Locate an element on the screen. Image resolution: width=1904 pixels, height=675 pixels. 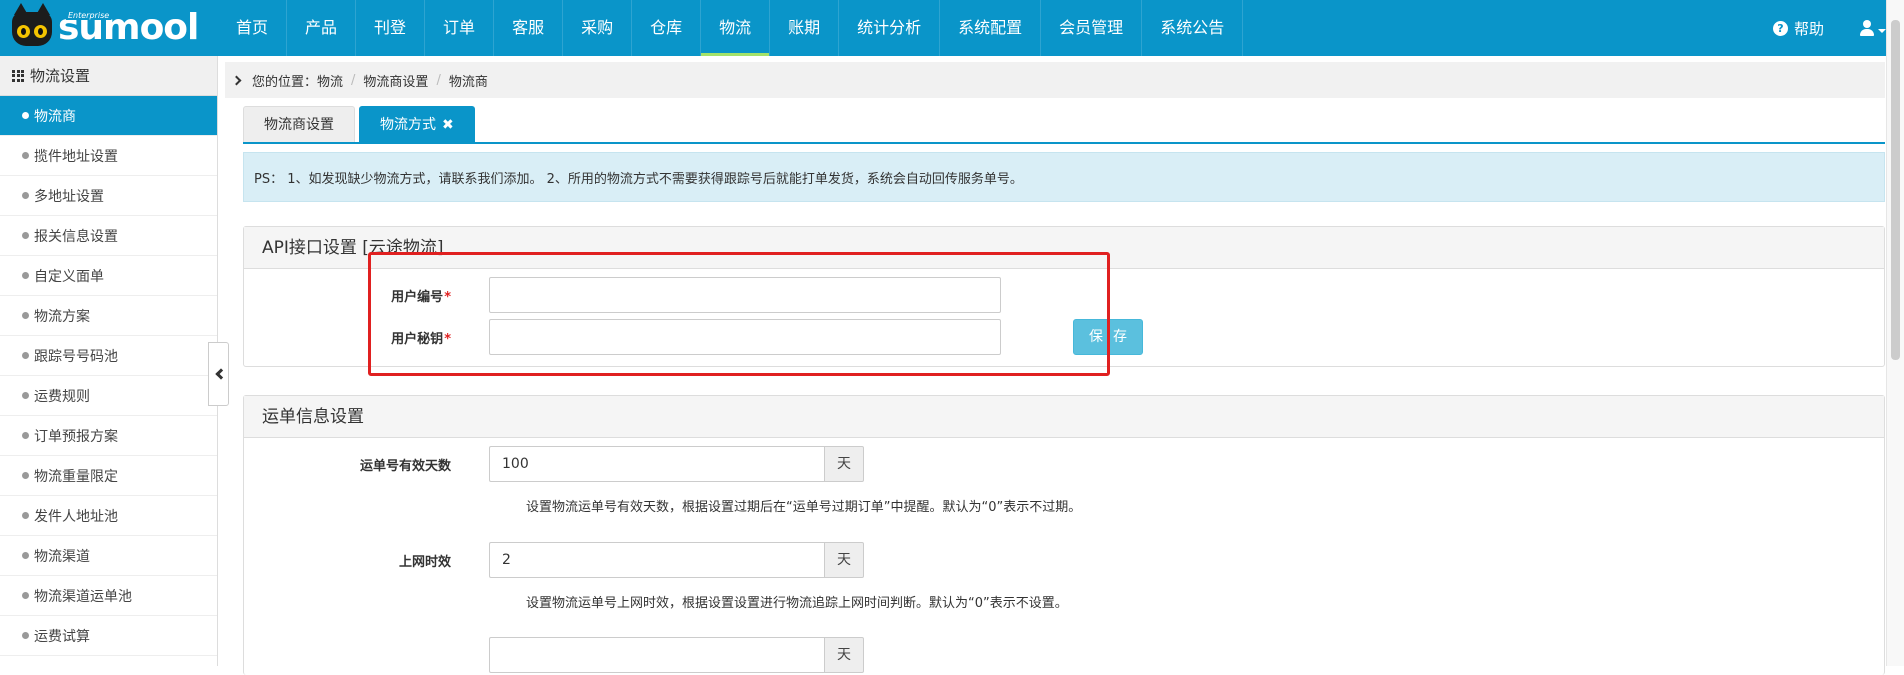
nav-item-logistics: 物流 is located at coordinates (736, 28).